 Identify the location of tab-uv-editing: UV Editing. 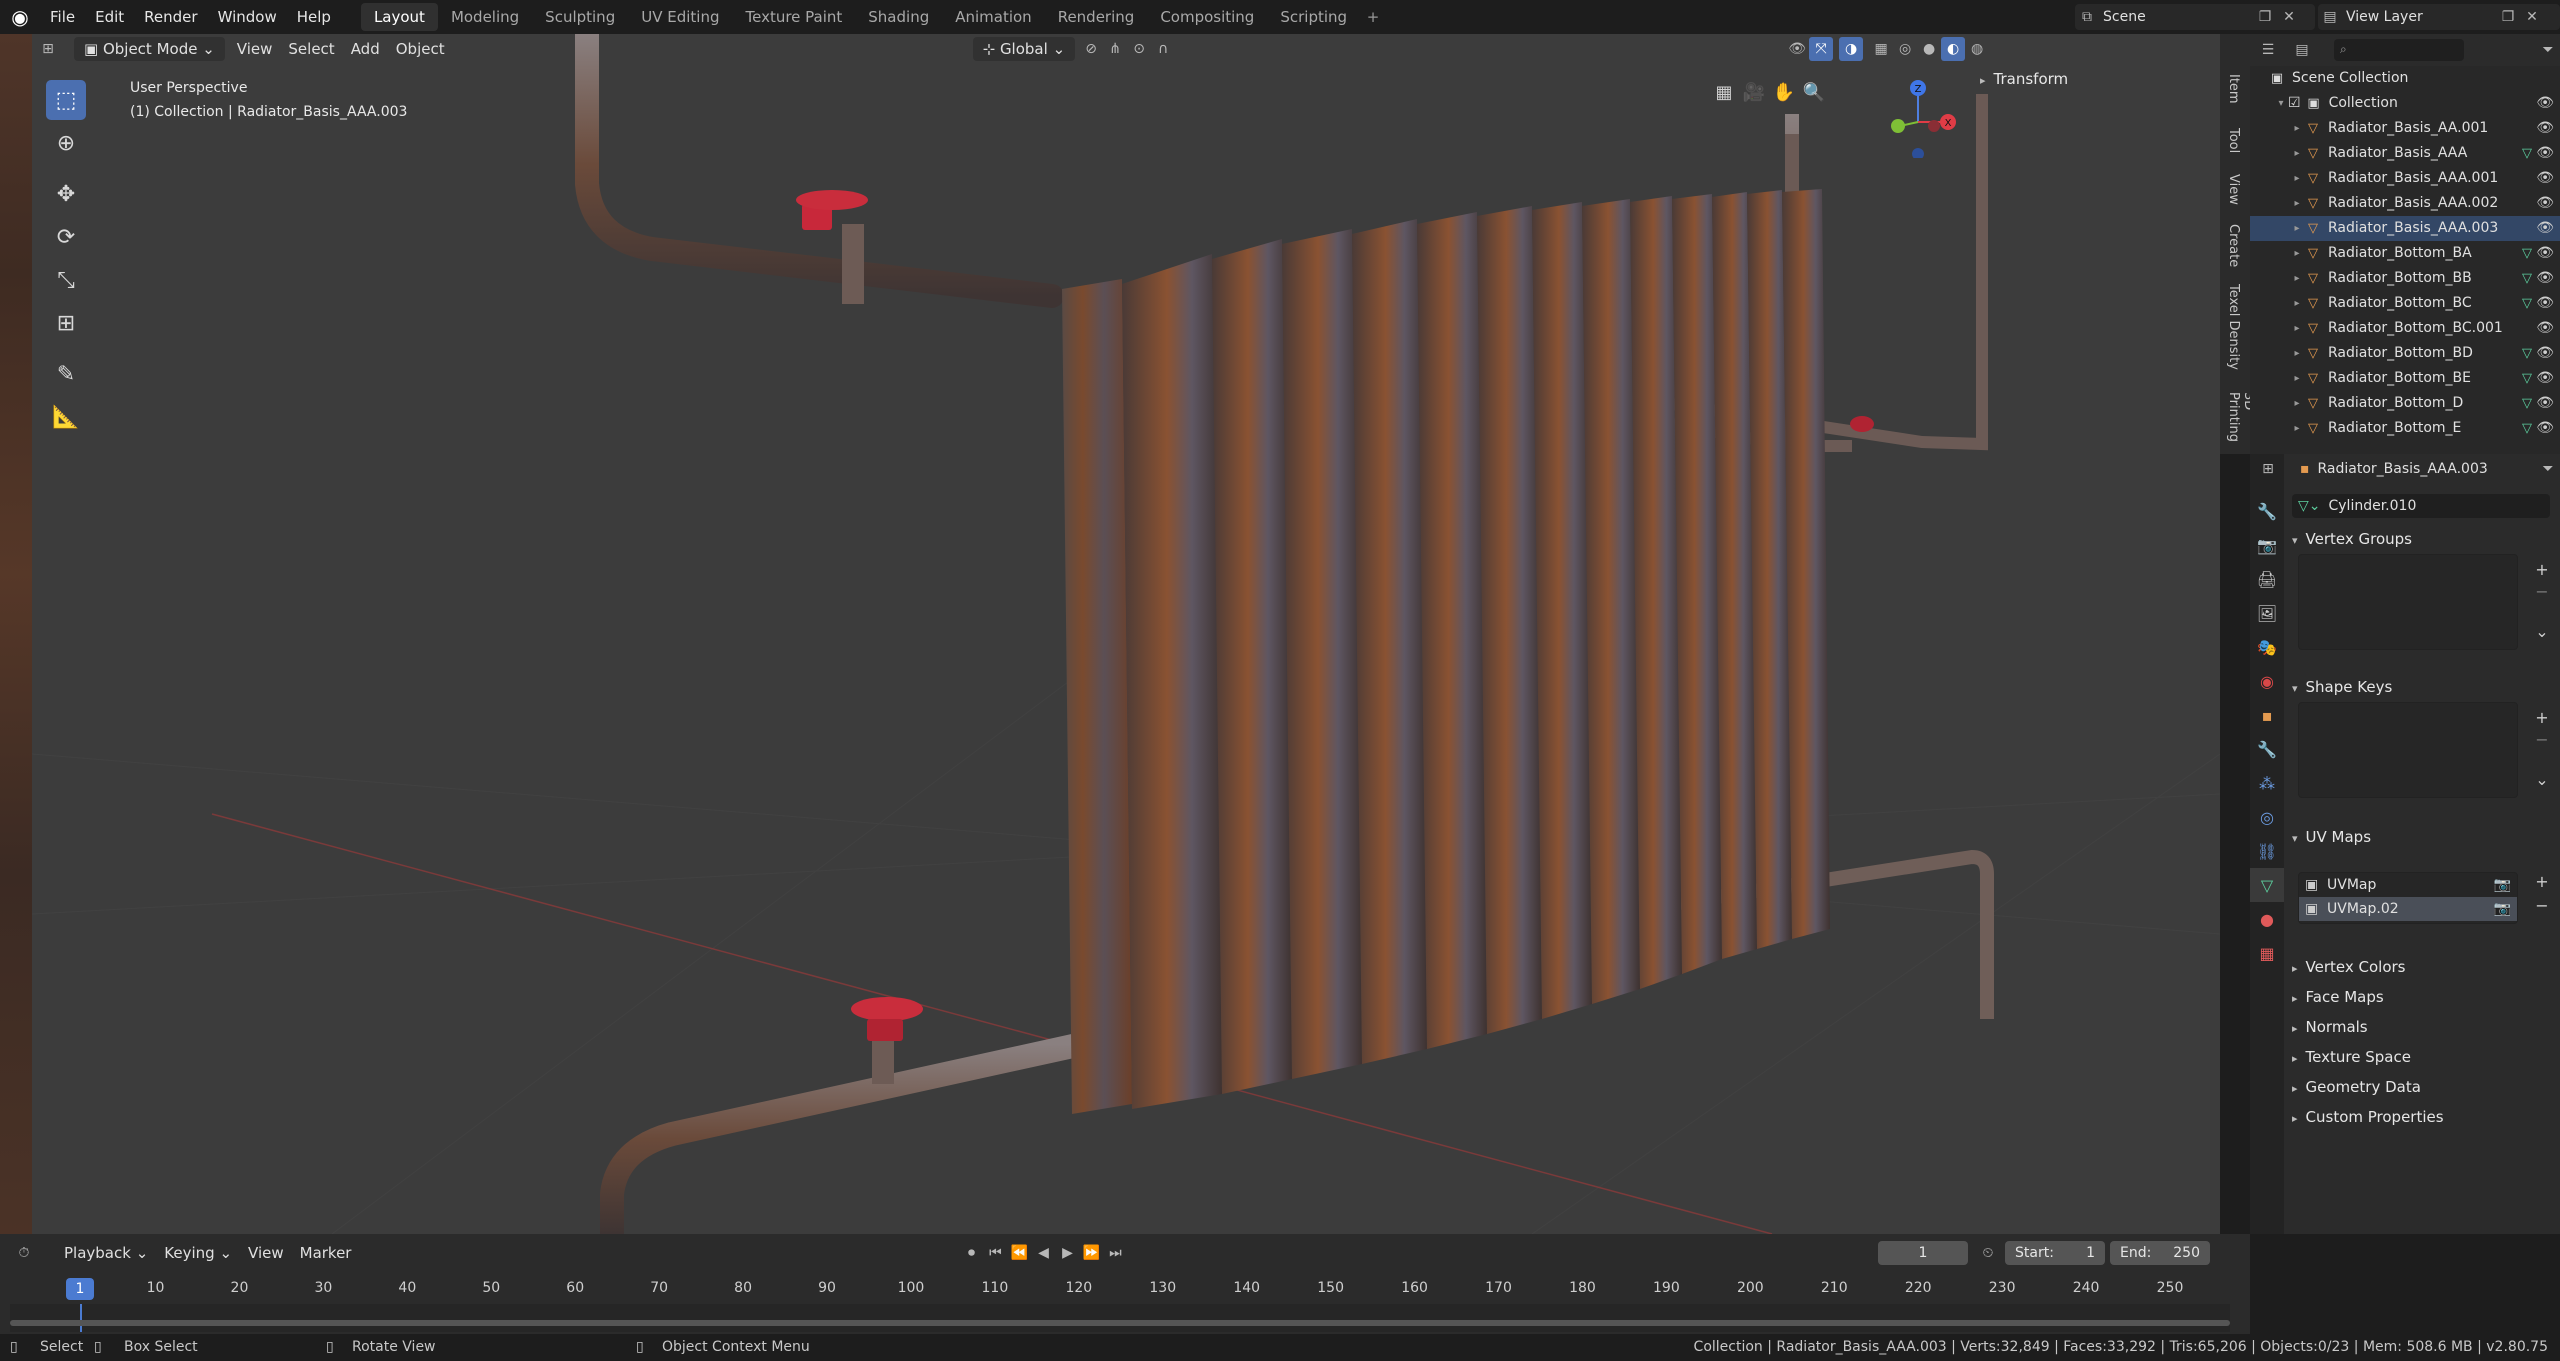
(680, 17).